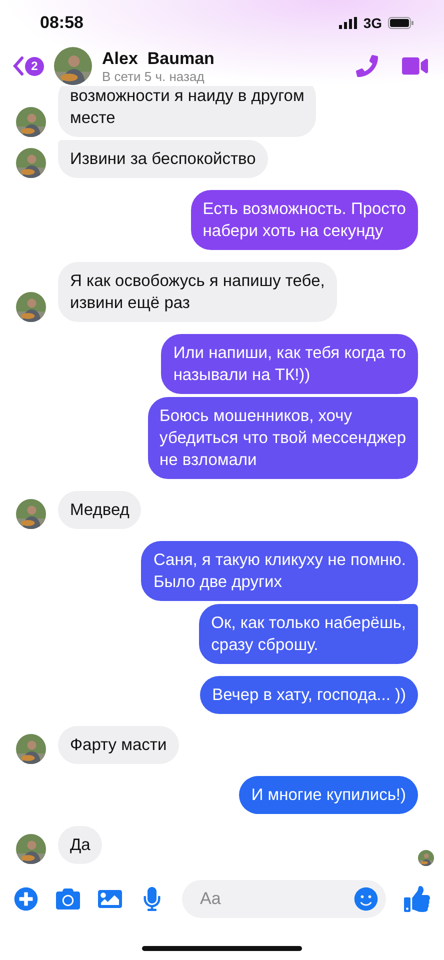 The height and width of the screenshot is (960, 444). I want to click on message-bubble: Есть возможность. Просто набери хоть на секунду, so click(304, 220).